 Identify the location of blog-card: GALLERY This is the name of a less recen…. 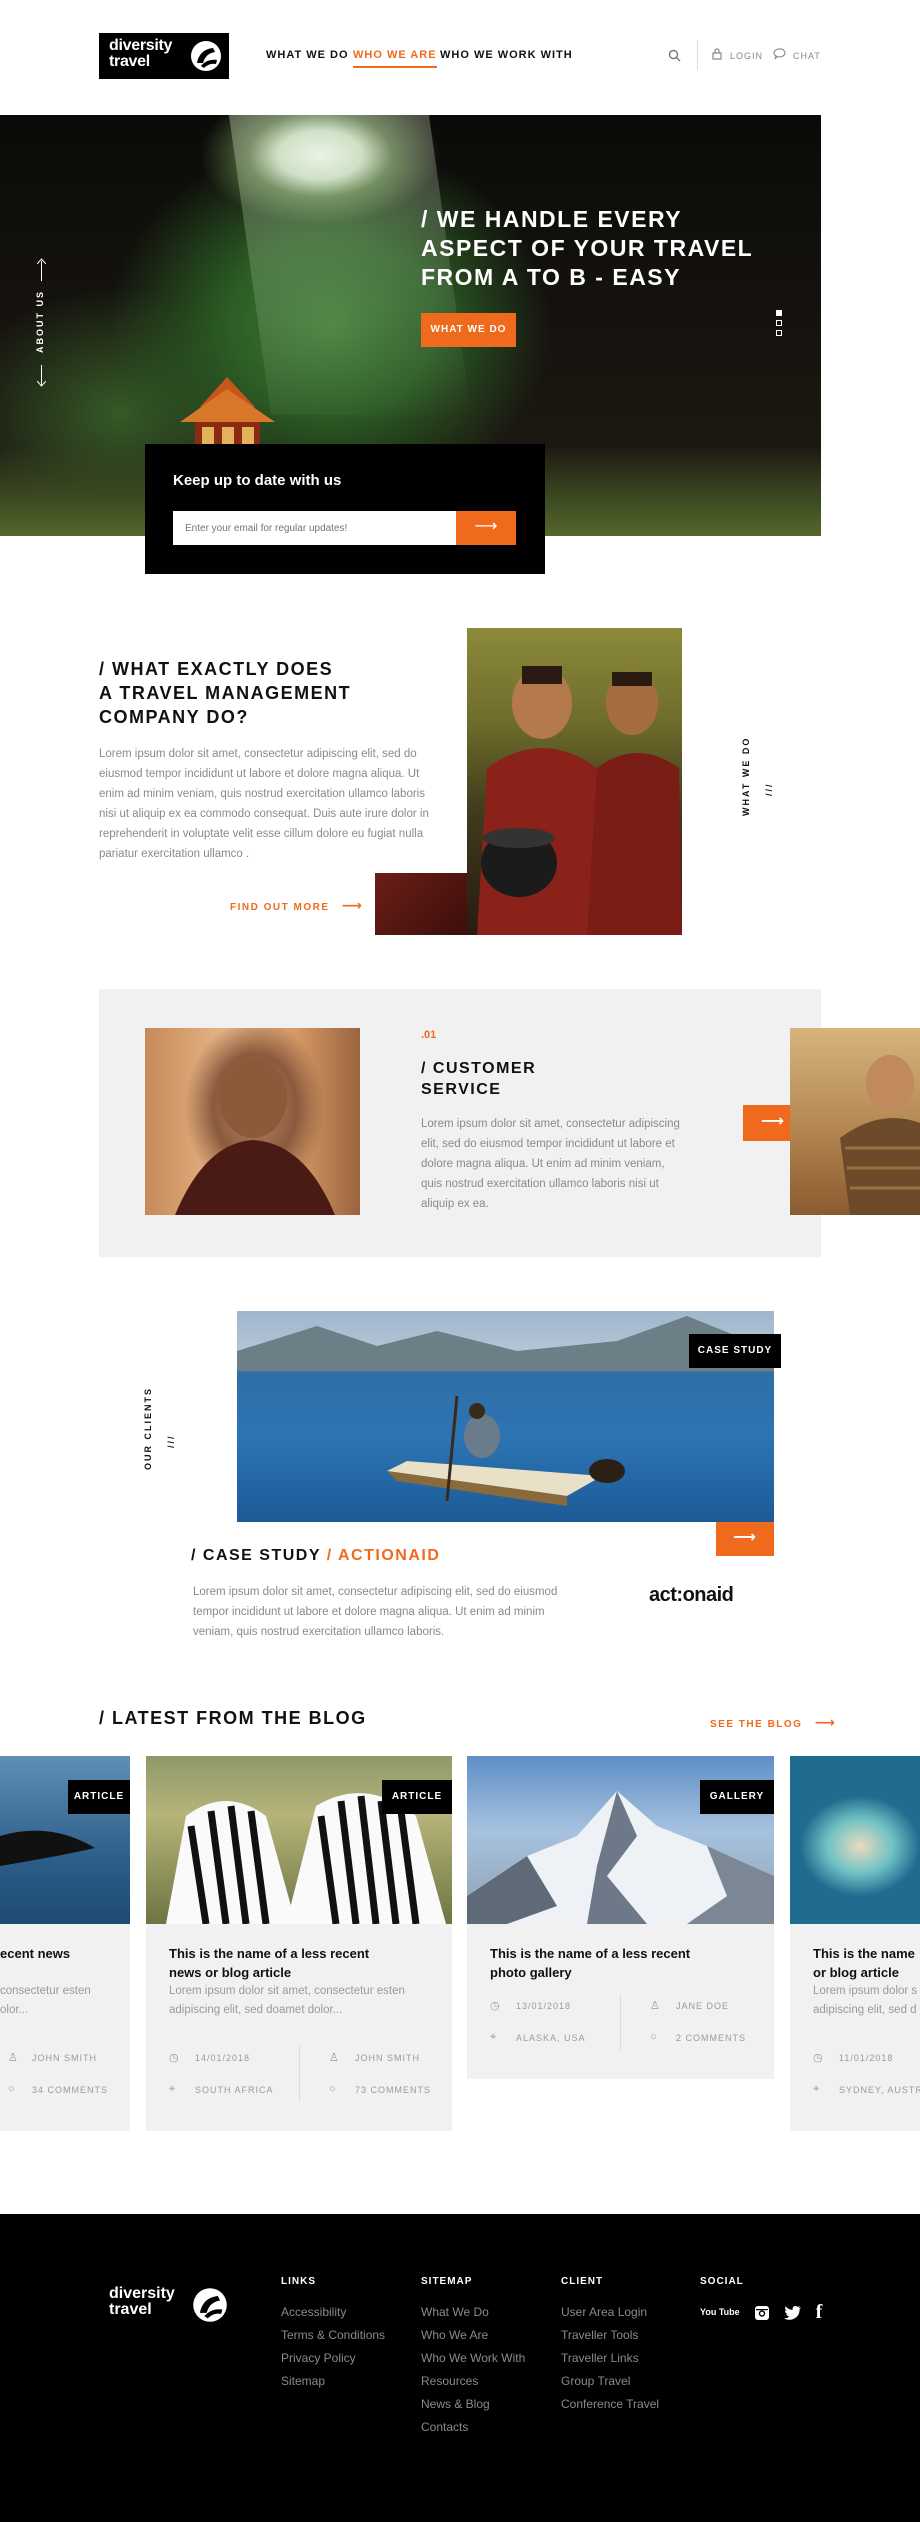
(620, 1917).